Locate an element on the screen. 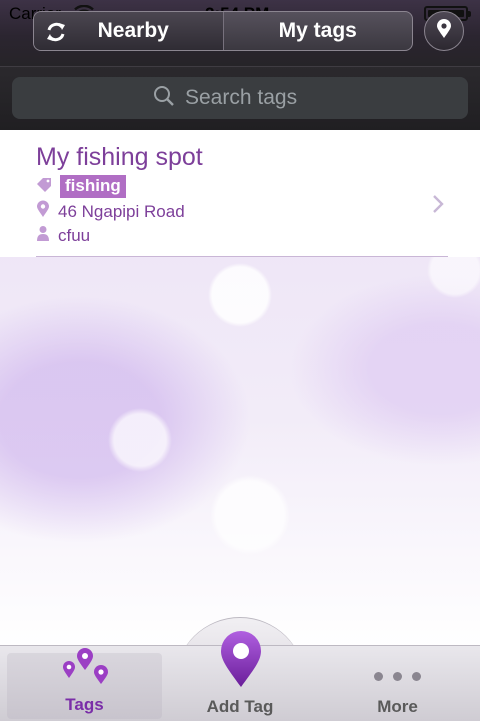  chevron-right-icon is located at coordinates (438, 206).